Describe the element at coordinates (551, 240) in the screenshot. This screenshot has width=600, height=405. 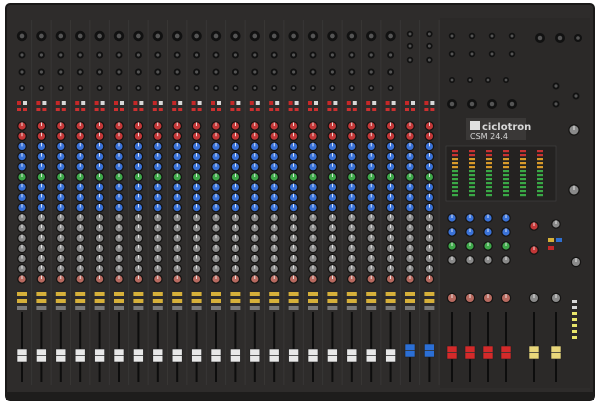
I see `talkback-button` at that location.